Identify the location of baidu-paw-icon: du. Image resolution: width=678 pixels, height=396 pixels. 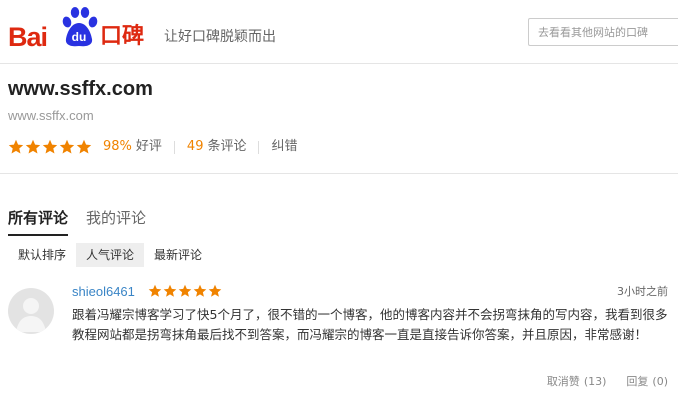
(80, 27).